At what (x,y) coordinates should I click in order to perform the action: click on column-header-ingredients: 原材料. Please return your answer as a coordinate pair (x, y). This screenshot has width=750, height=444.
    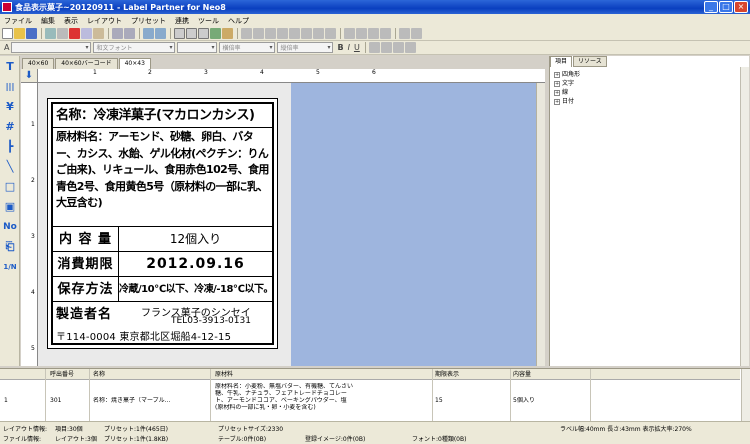
    Looking at the image, I should click on (224, 375).